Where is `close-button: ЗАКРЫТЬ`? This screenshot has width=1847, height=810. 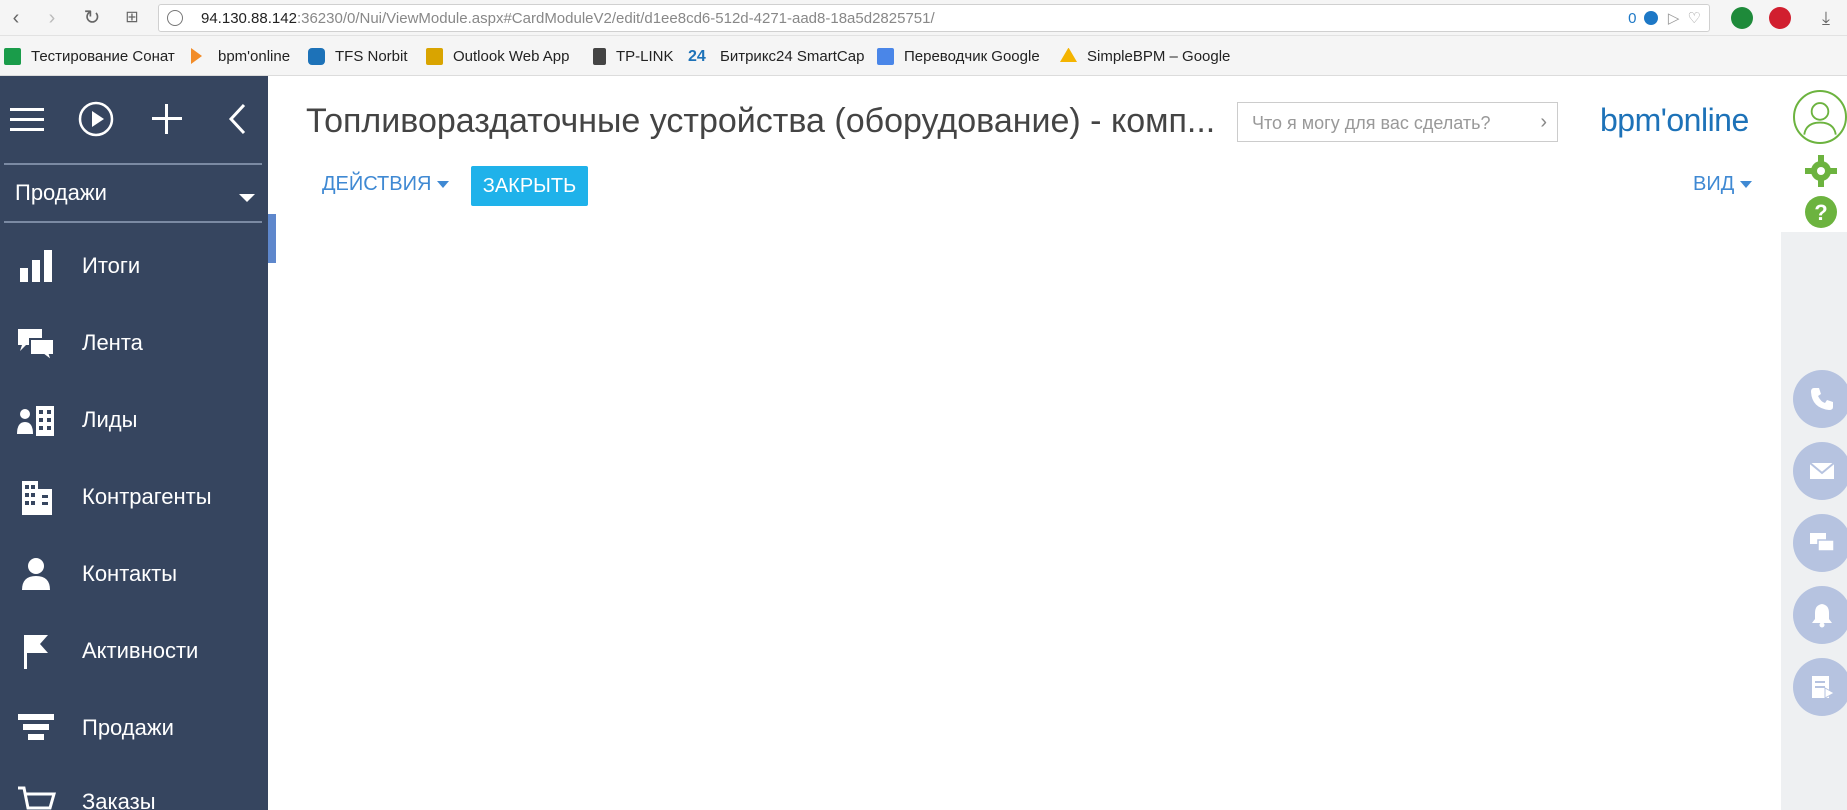
close-button: ЗАКРЫТЬ is located at coordinates (529, 186).